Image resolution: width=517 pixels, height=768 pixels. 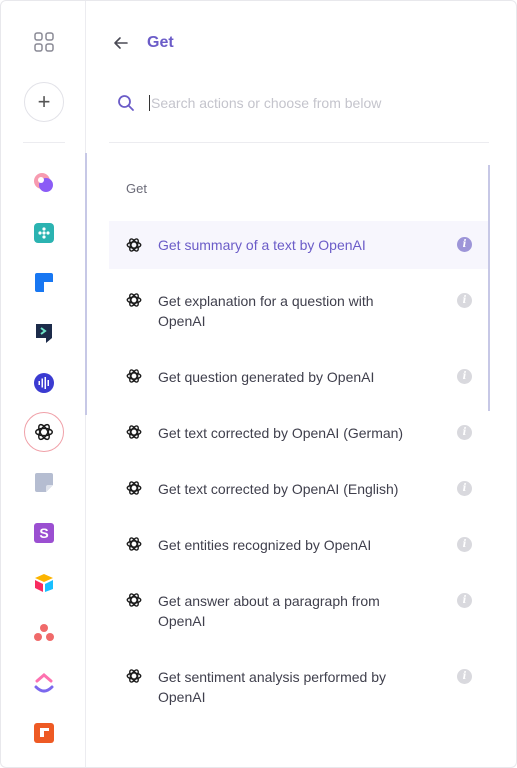 What do you see at coordinates (86, 284) in the screenshot?
I see `sidebar-scrollbar` at bounding box center [86, 284].